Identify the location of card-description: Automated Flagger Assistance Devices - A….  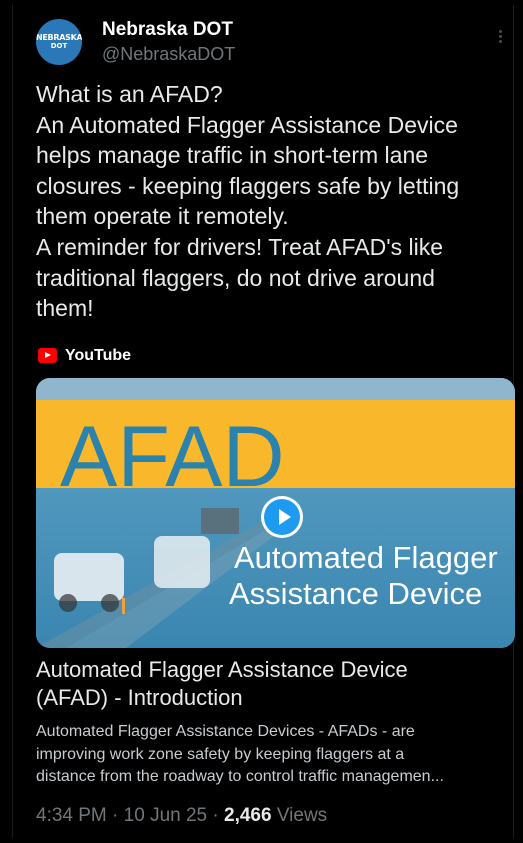
(276, 755).